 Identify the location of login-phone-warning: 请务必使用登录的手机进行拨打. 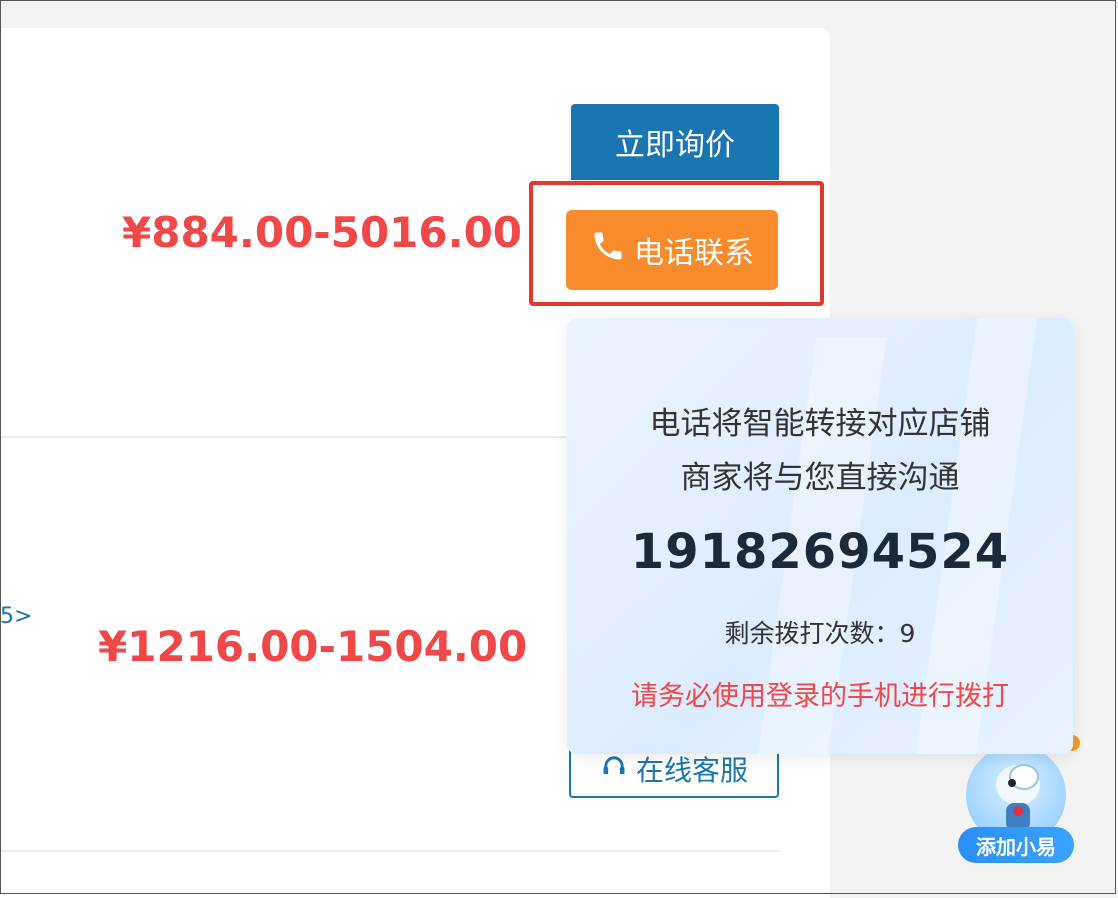
(820, 696).